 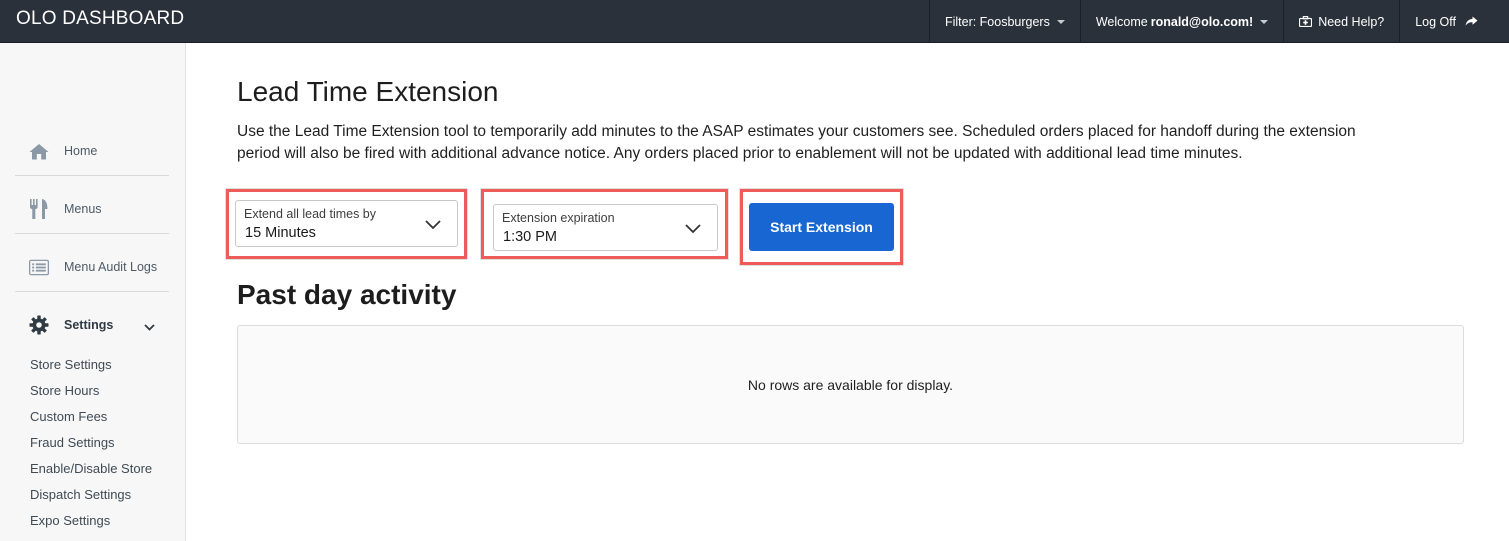 I want to click on brand-logo-text: OLO DASHBOARD, so click(x=100, y=19).